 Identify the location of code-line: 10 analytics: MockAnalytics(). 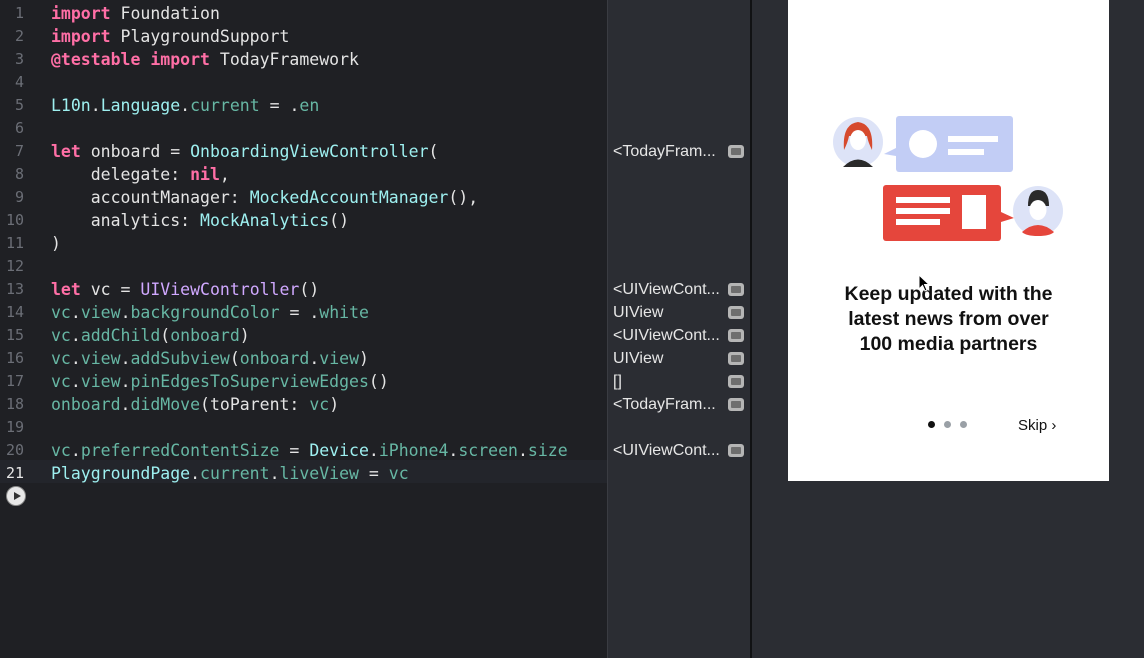
(303, 220).